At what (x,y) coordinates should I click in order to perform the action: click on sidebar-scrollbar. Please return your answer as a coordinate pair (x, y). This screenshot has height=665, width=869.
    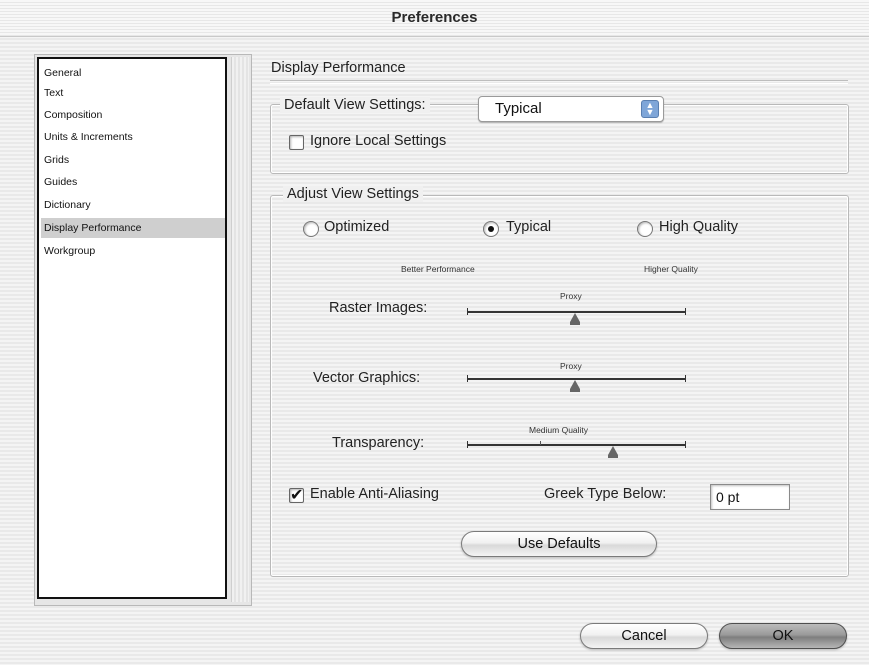
    Looking at the image, I should click on (240, 329).